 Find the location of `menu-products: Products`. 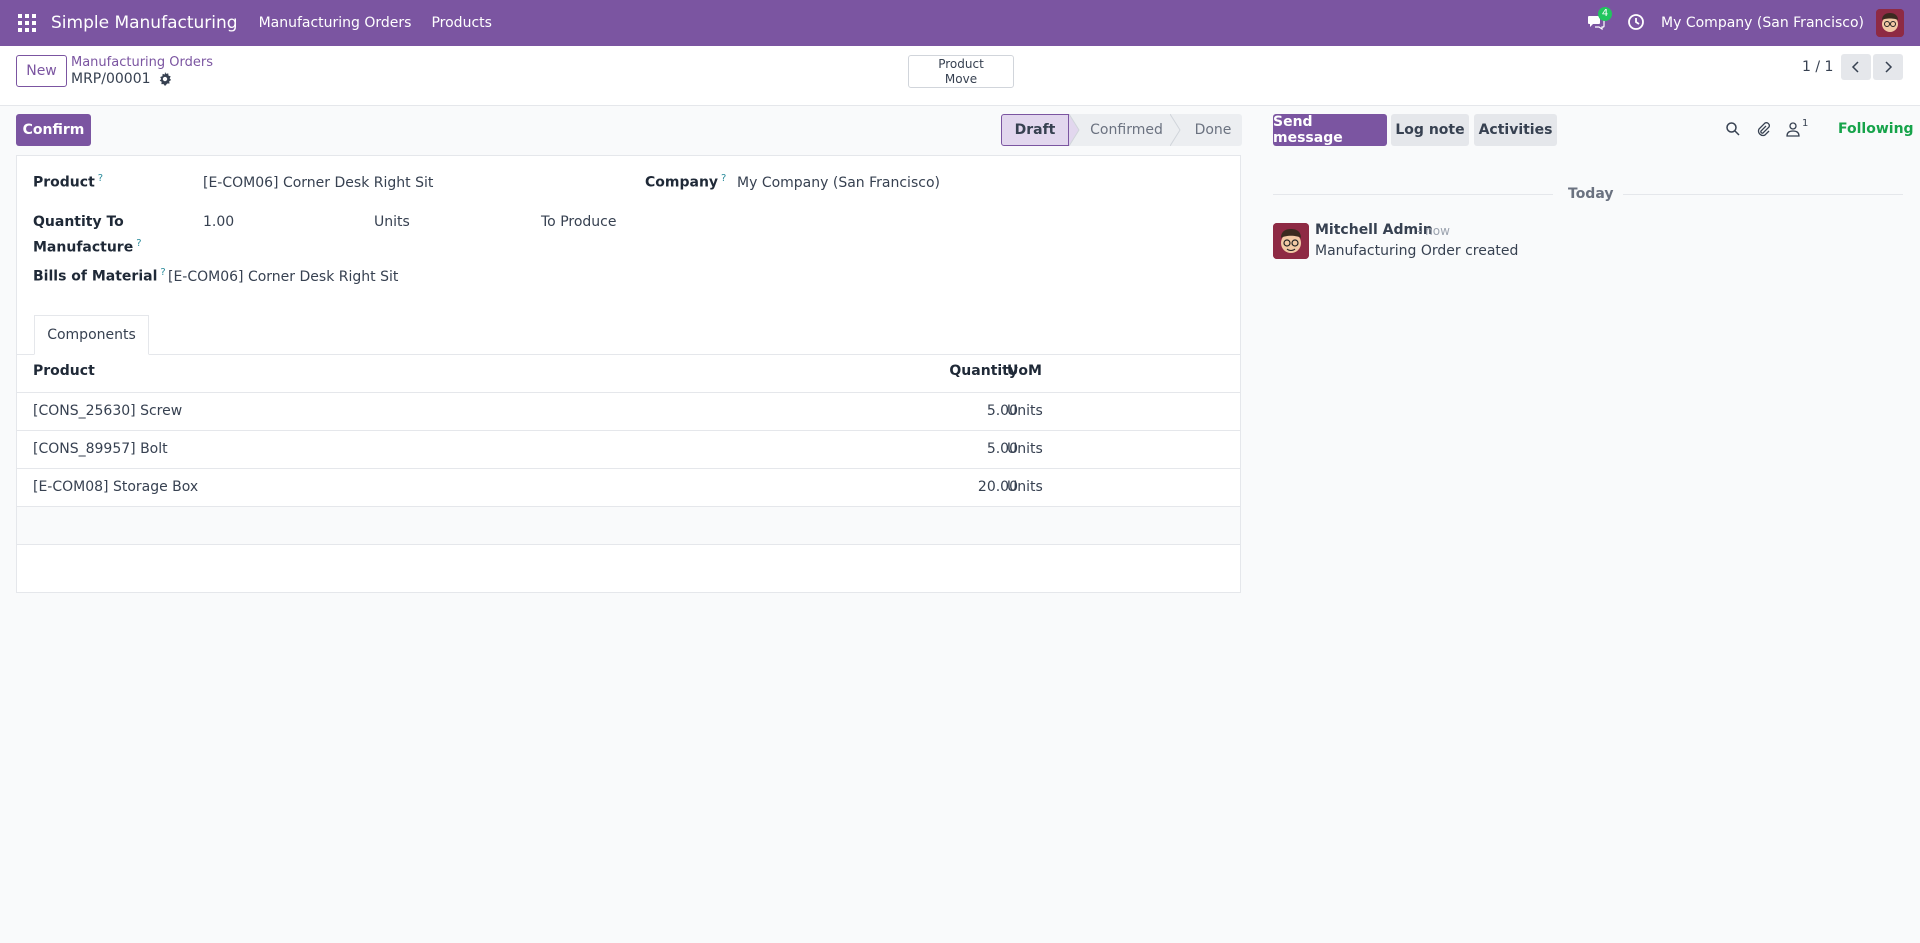

menu-products: Products is located at coordinates (461, 23).